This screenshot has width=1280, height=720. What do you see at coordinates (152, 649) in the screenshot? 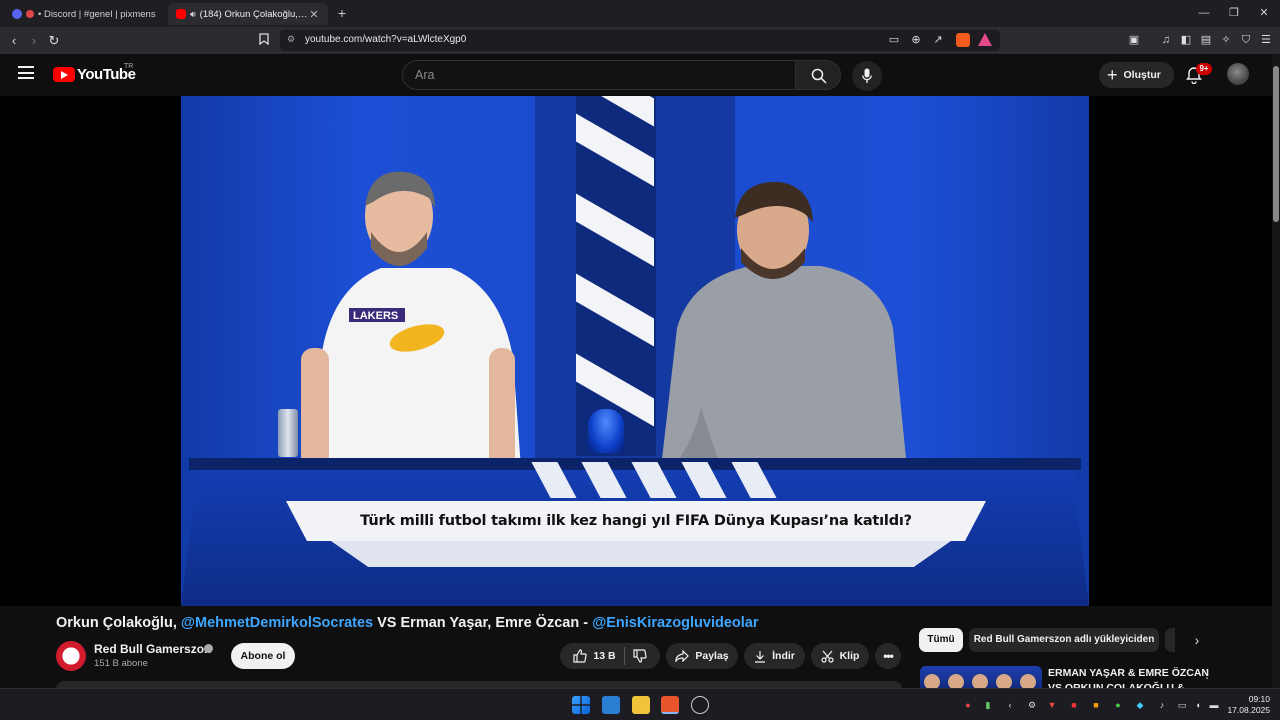
I see `channel-name: Red Bull Gamerszon` at bounding box center [152, 649].